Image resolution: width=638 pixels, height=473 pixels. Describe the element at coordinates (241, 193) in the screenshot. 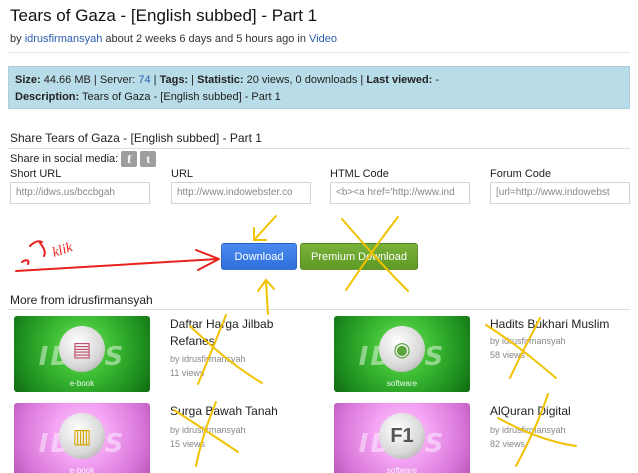

I see `url-field: http://www.indowebster.co` at that location.